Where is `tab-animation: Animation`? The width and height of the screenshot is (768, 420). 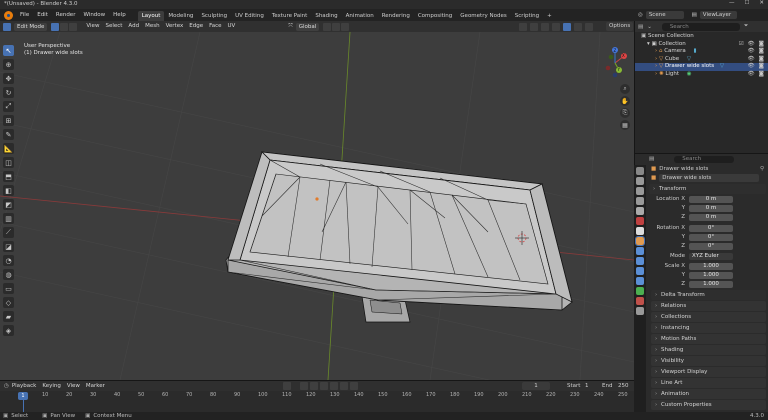
tab-animation: Animation is located at coordinates (360, 16).